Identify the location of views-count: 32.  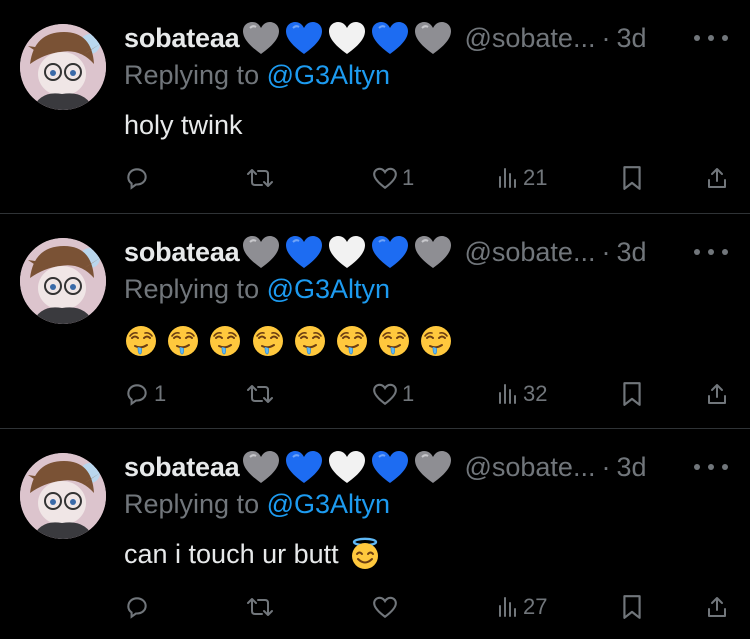
(535, 393).